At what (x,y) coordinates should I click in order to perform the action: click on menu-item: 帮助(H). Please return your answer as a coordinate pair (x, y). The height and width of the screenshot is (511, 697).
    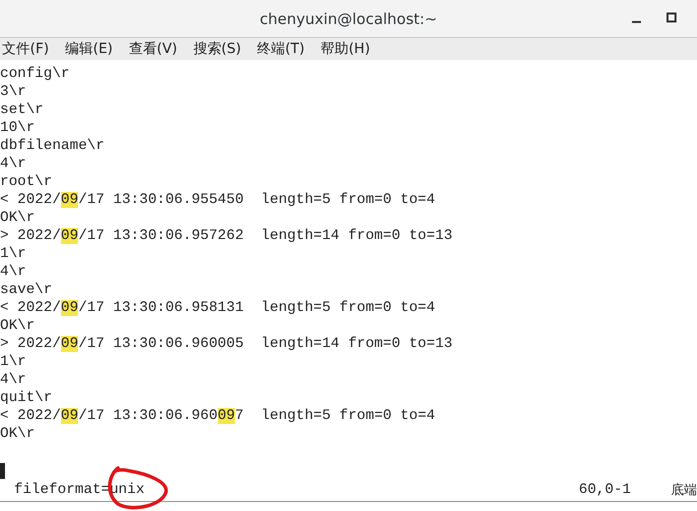
    Looking at the image, I should click on (345, 49).